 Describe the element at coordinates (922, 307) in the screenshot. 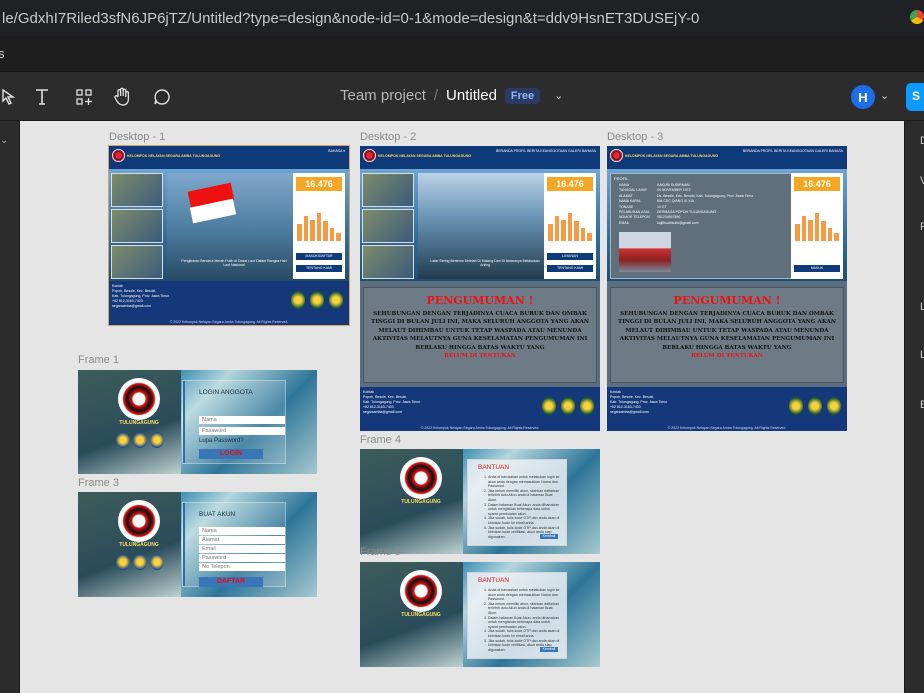

I see `panel-tab-l1: L` at that location.